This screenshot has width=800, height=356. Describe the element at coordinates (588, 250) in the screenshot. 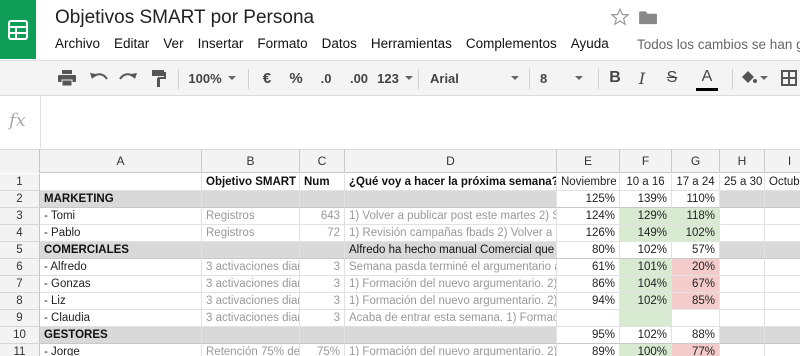

I see `cell-e5: 80%` at that location.